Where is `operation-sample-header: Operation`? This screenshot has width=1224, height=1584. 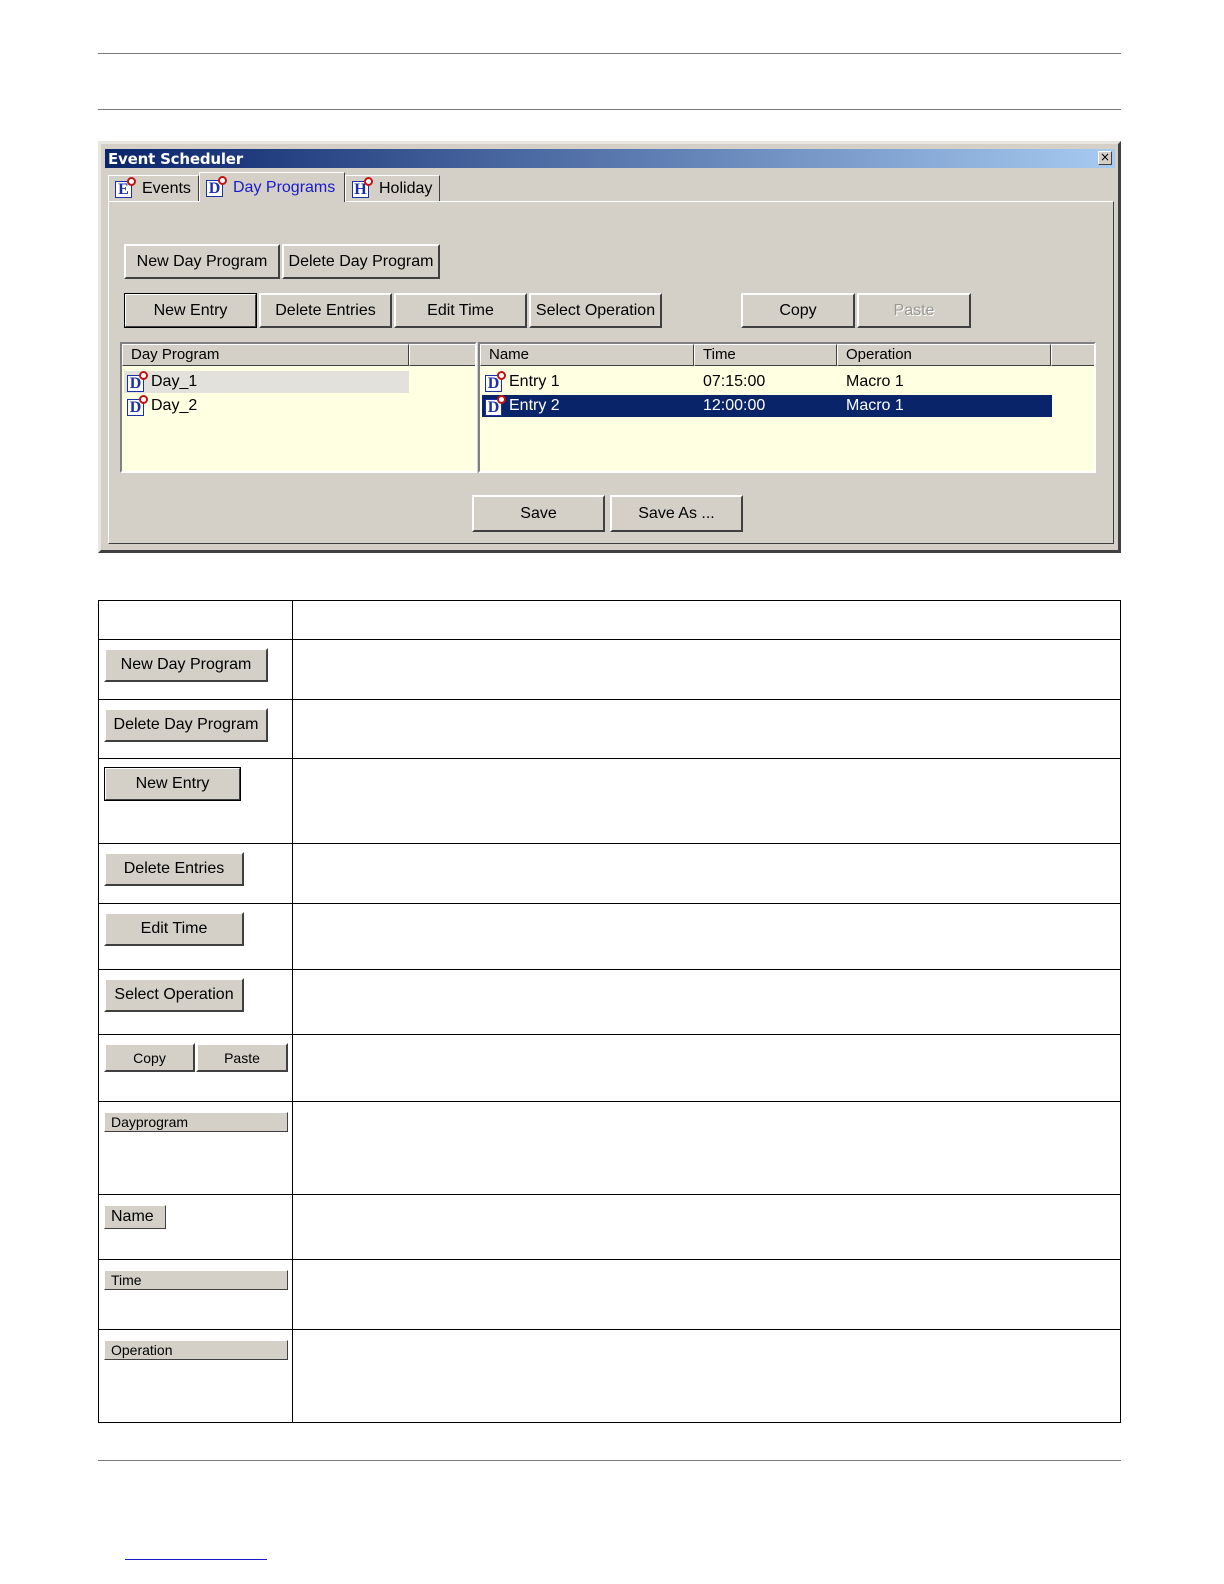
operation-sample-header: Operation is located at coordinates (196, 1350).